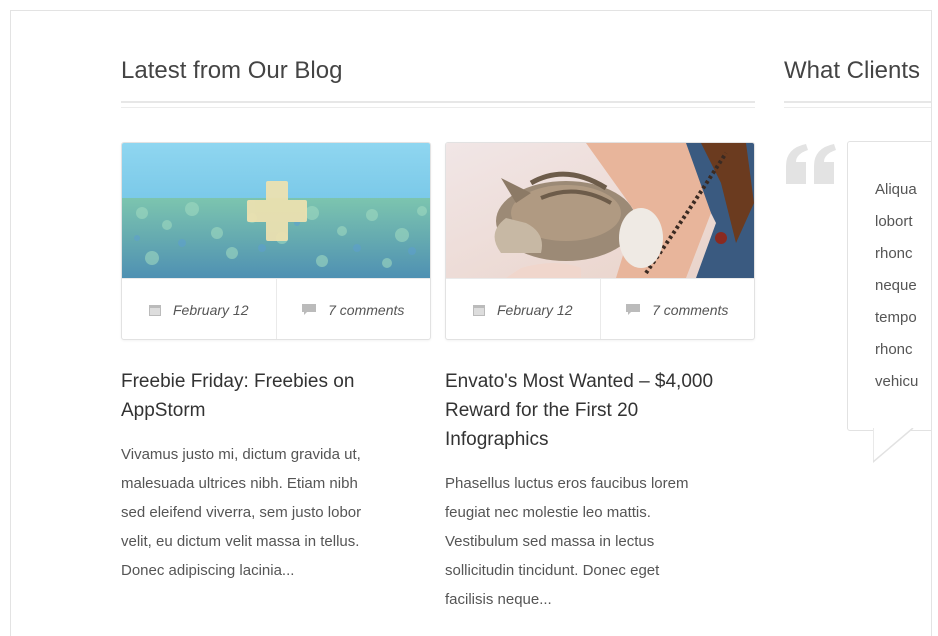  I want to click on post-meta-1: February 12 7 comments, so click(276, 308).